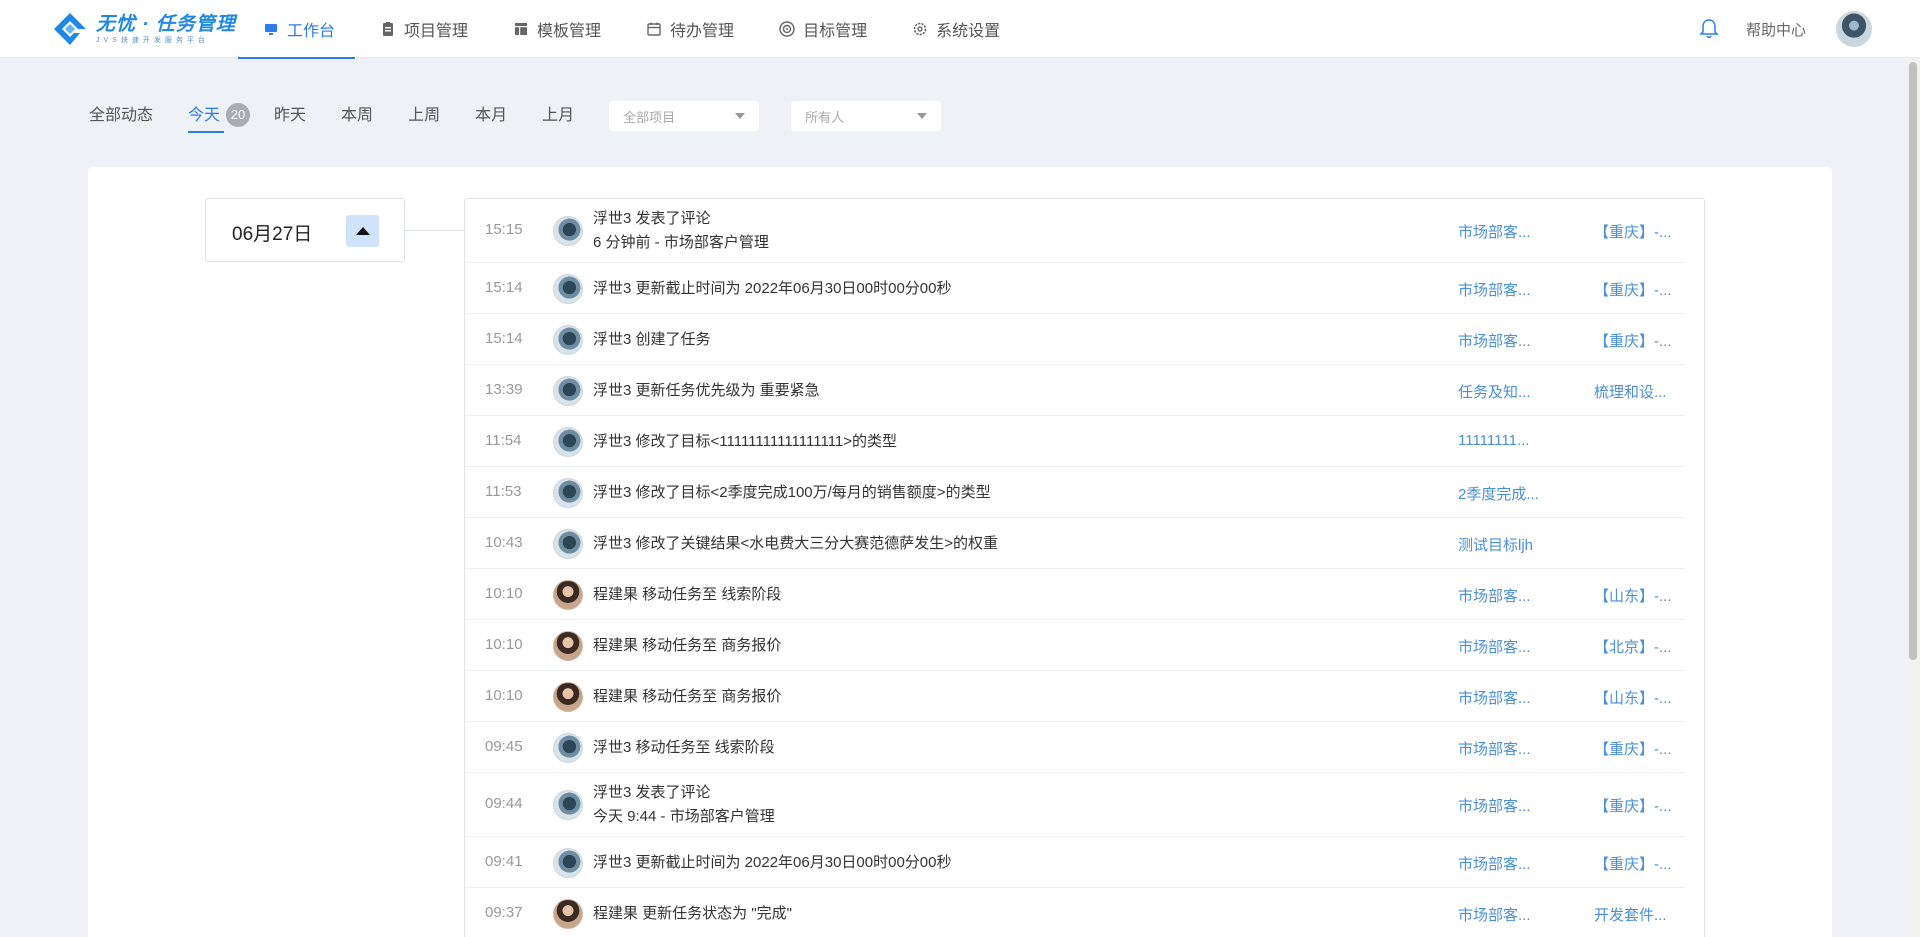  Describe the element at coordinates (684, 816) in the screenshot. I see `activity-subtext: 今天 9:44 - 市场部客户管理` at that location.